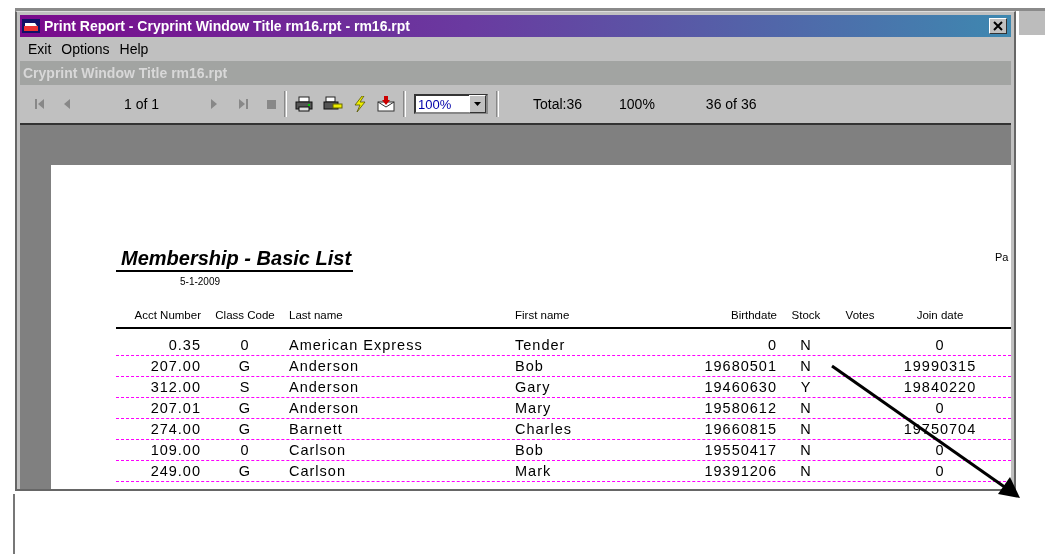 The image size is (1045, 554). I want to click on column-header: First name, so click(543, 315).